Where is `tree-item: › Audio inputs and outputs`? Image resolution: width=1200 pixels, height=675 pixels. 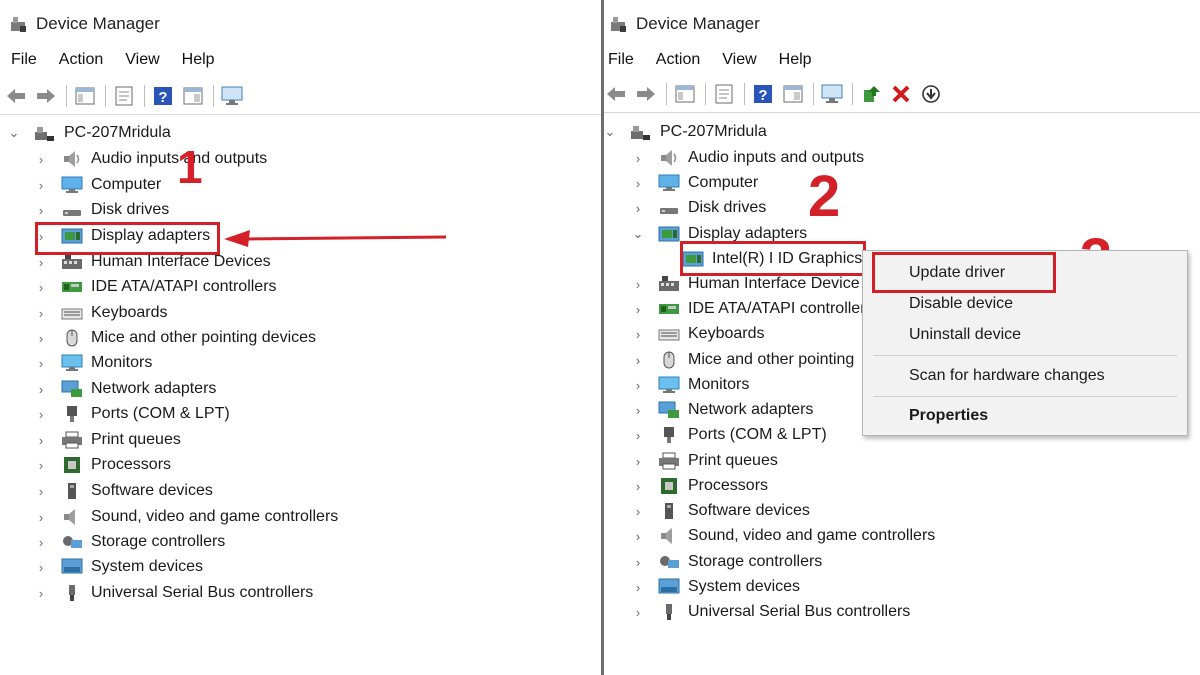 tree-item: › Audio inputs and outputs is located at coordinates (151, 159).